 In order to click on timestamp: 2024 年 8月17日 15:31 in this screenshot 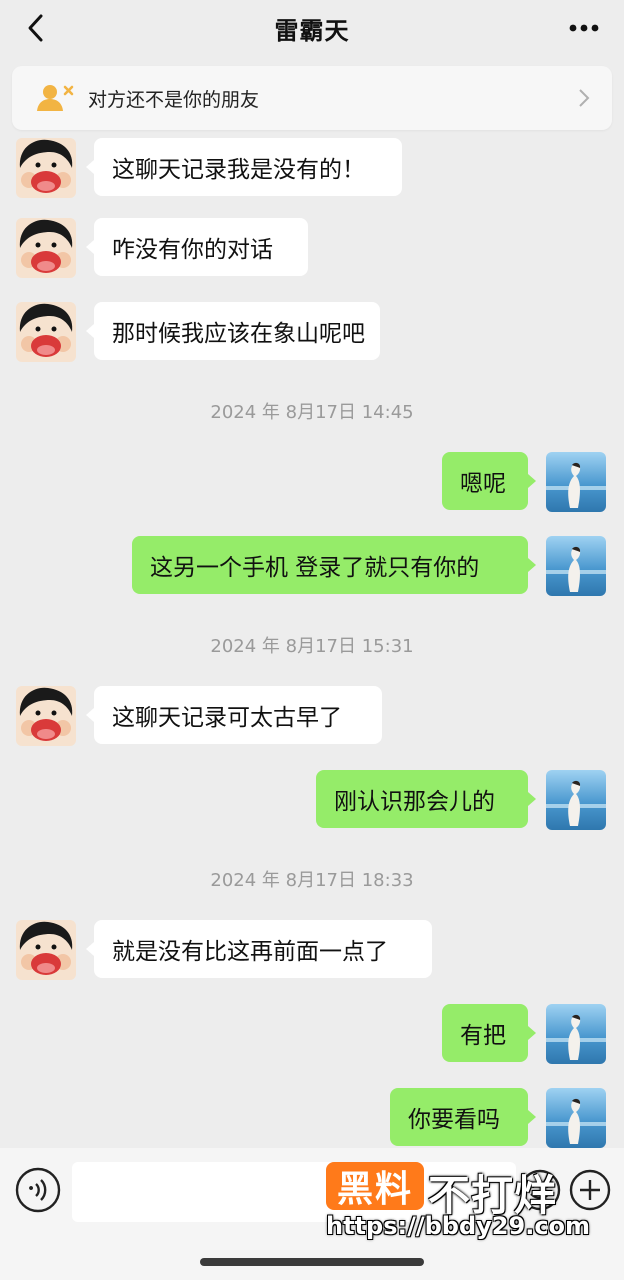, I will do `click(312, 646)`.